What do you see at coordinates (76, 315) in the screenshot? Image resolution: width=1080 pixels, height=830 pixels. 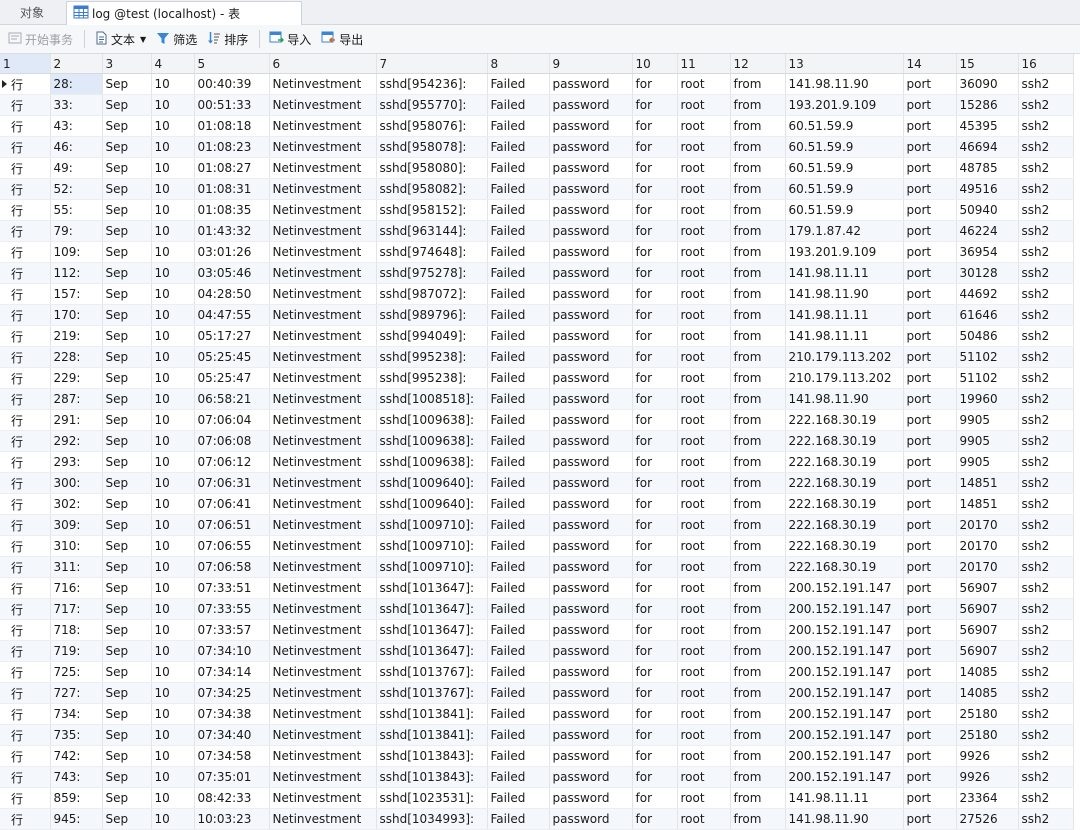 I see `table-cell-col-2: 170:` at bounding box center [76, 315].